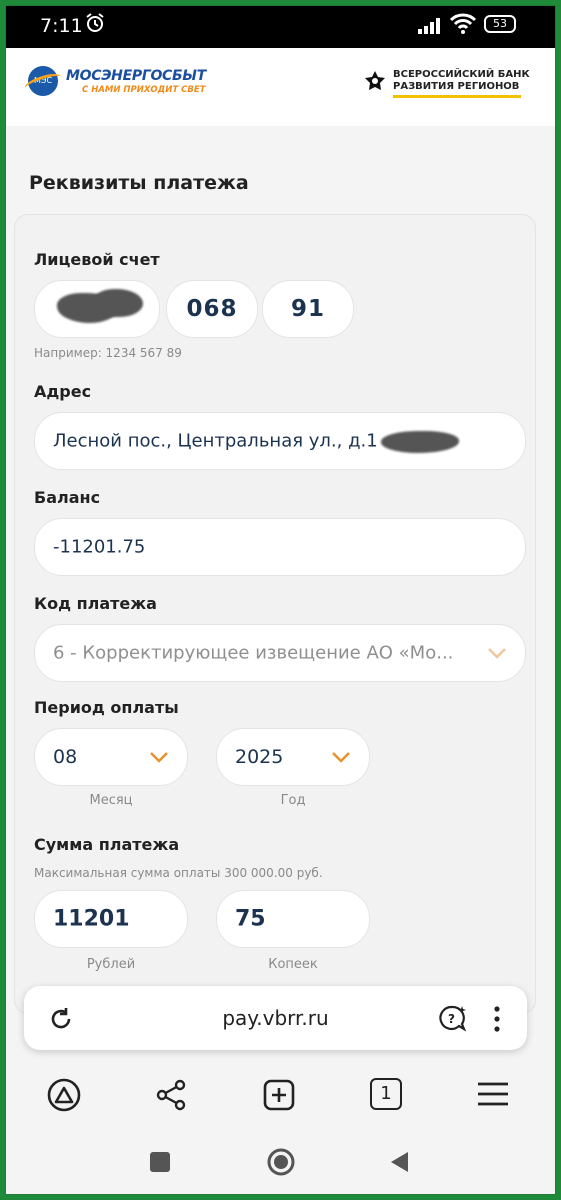 This screenshot has height=1200, width=561. Describe the element at coordinates (375, 81) in the screenshot. I see `vbrr-logo-icon` at that location.